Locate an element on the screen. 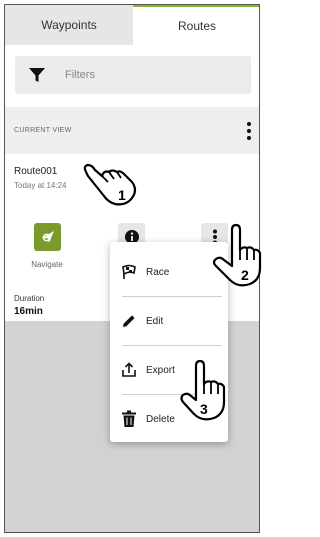  duration-label: Duration is located at coordinates (29, 298).